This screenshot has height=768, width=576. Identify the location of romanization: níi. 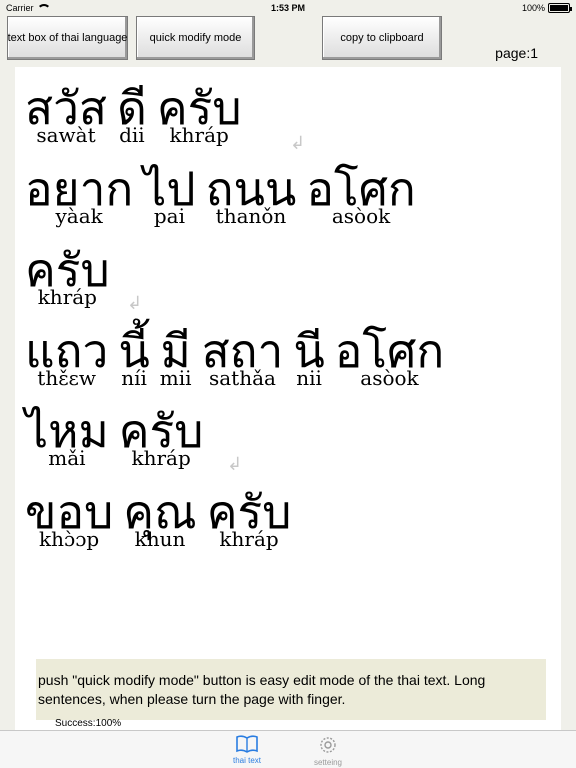
(134, 378).